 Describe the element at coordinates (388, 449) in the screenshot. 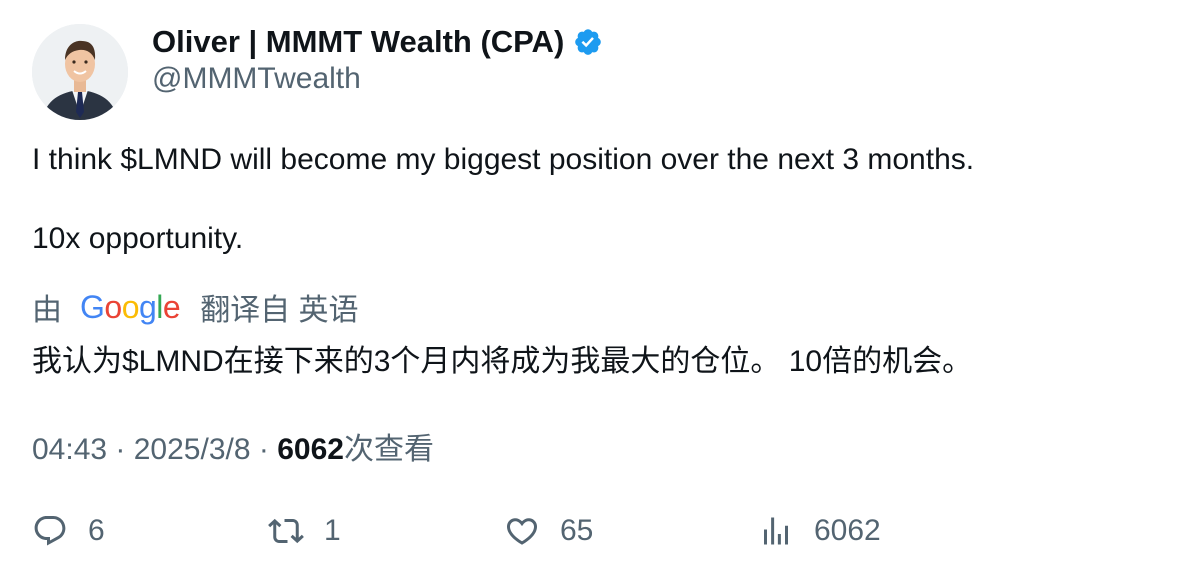

I see `views-label: 次查看` at that location.